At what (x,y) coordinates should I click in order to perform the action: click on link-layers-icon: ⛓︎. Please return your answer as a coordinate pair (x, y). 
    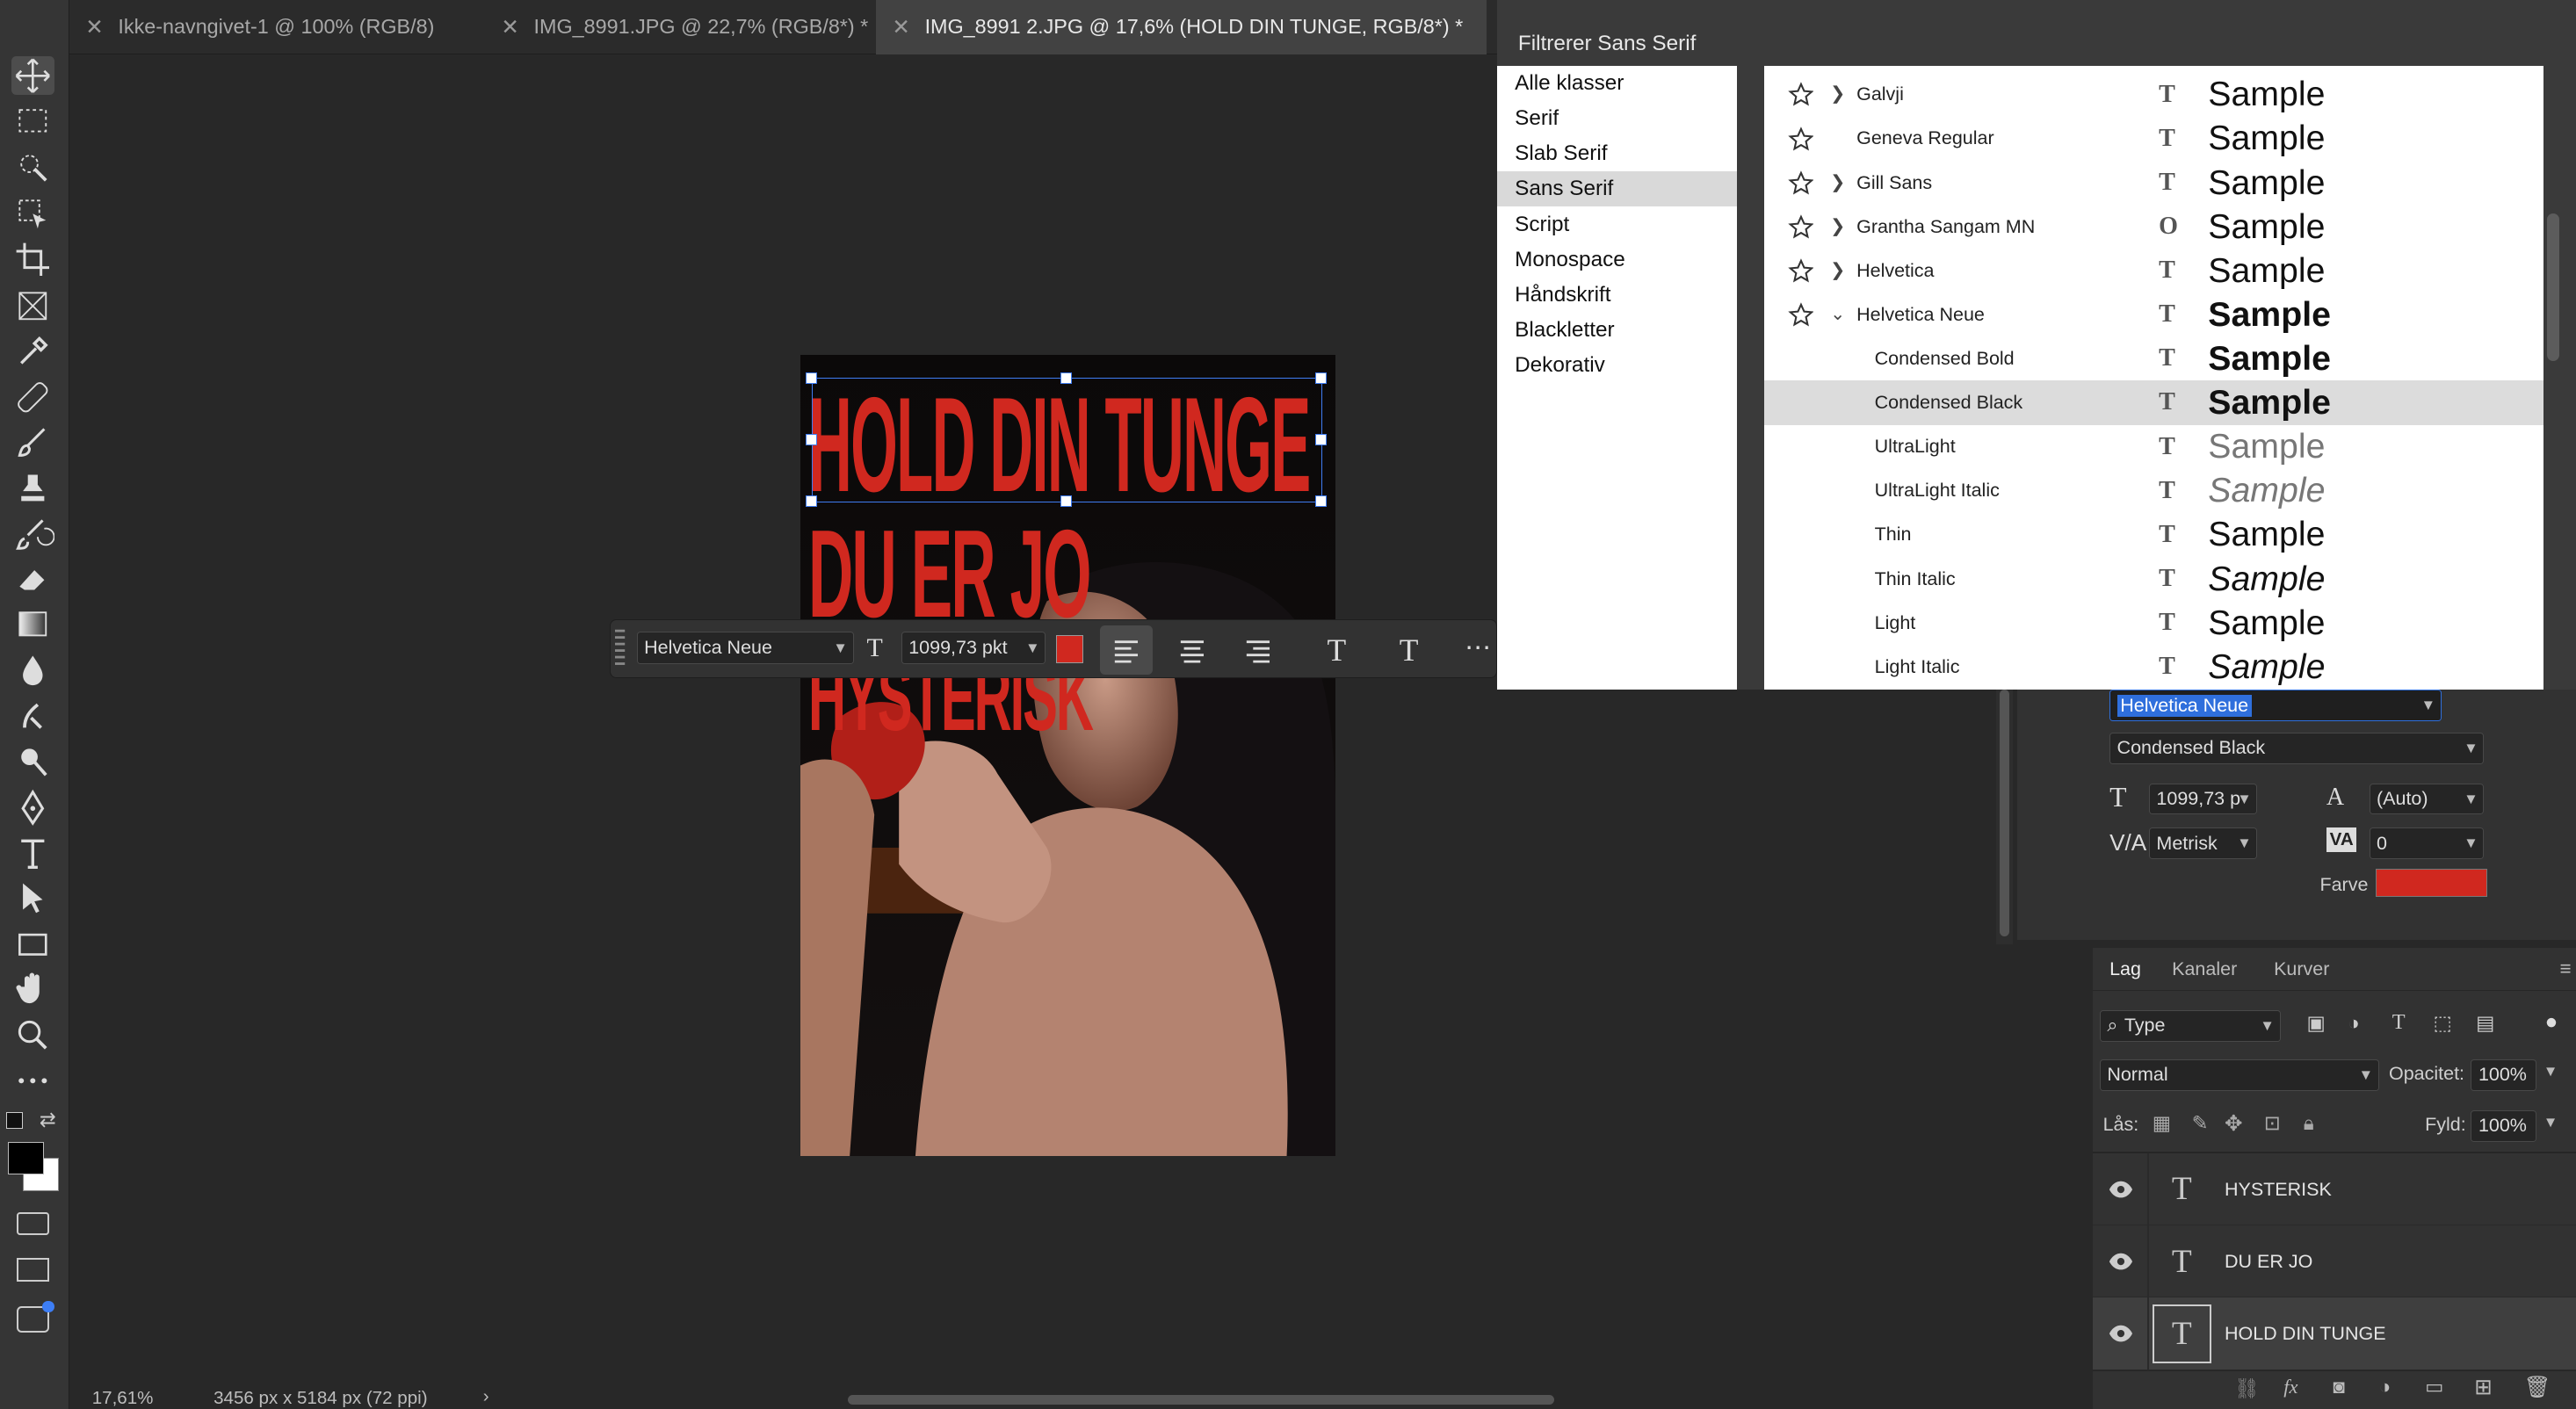
    Looking at the image, I should click on (2247, 1388).